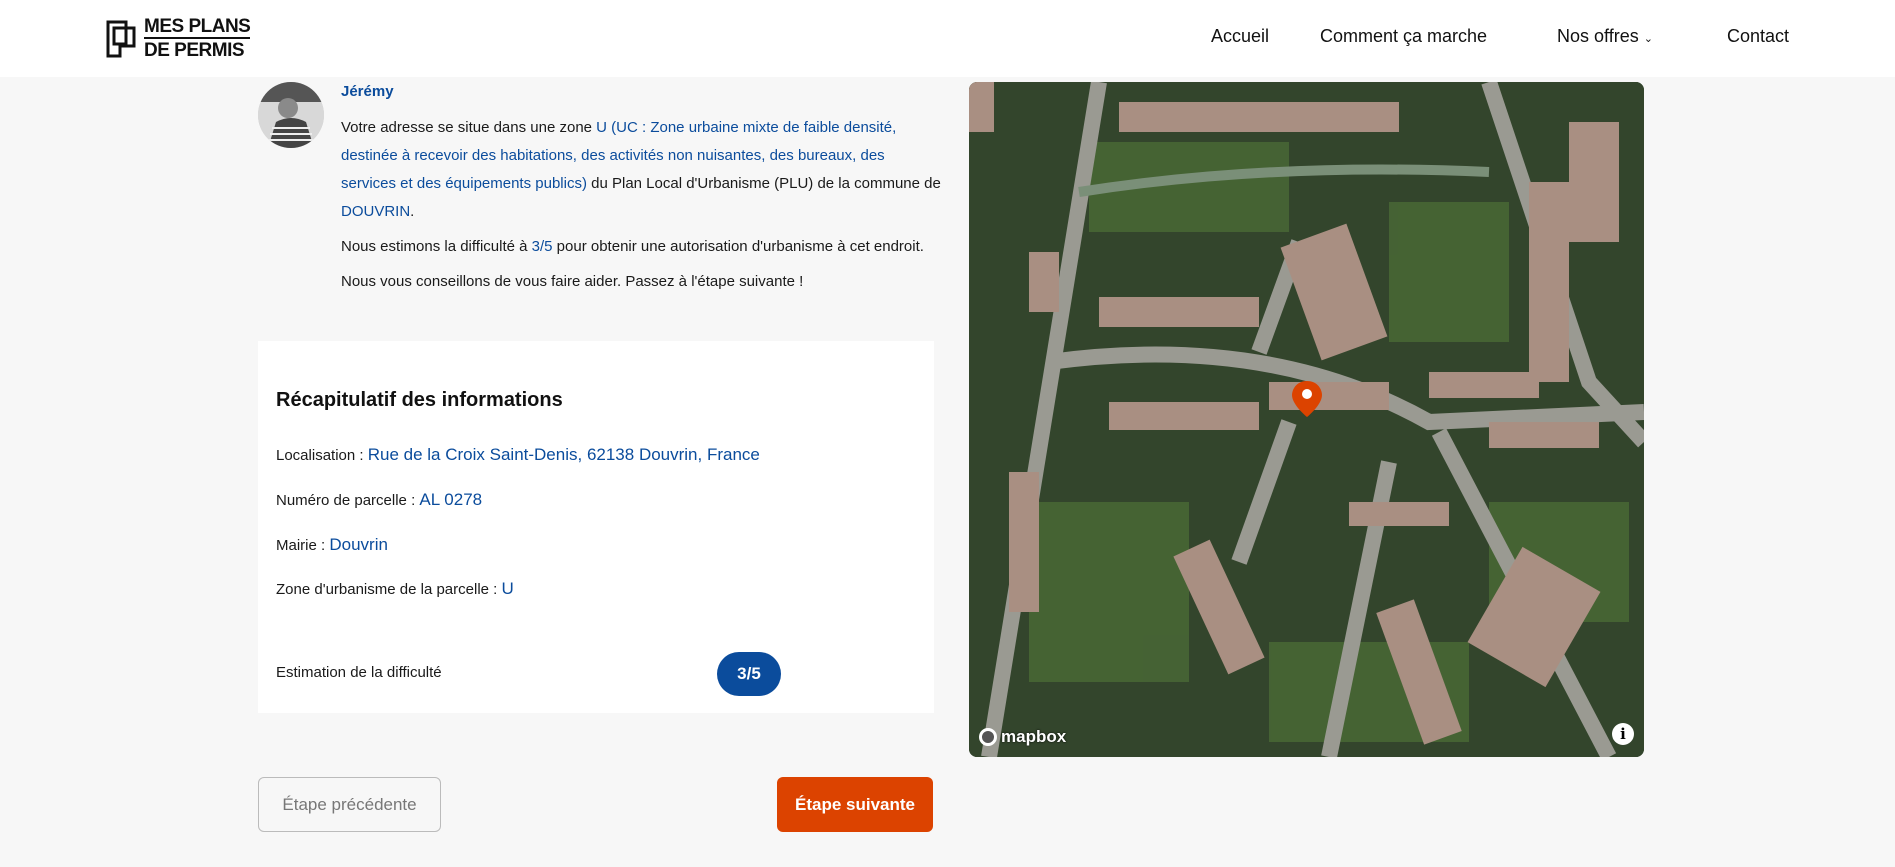  I want to click on nav-nos-offres-label: Nos offres, so click(1598, 36).